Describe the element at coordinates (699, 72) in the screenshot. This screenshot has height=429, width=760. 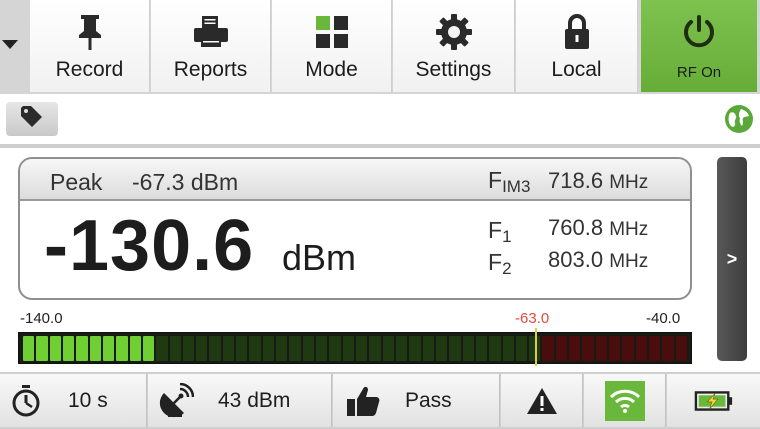
I see `rf-on-label: RF On` at that location.